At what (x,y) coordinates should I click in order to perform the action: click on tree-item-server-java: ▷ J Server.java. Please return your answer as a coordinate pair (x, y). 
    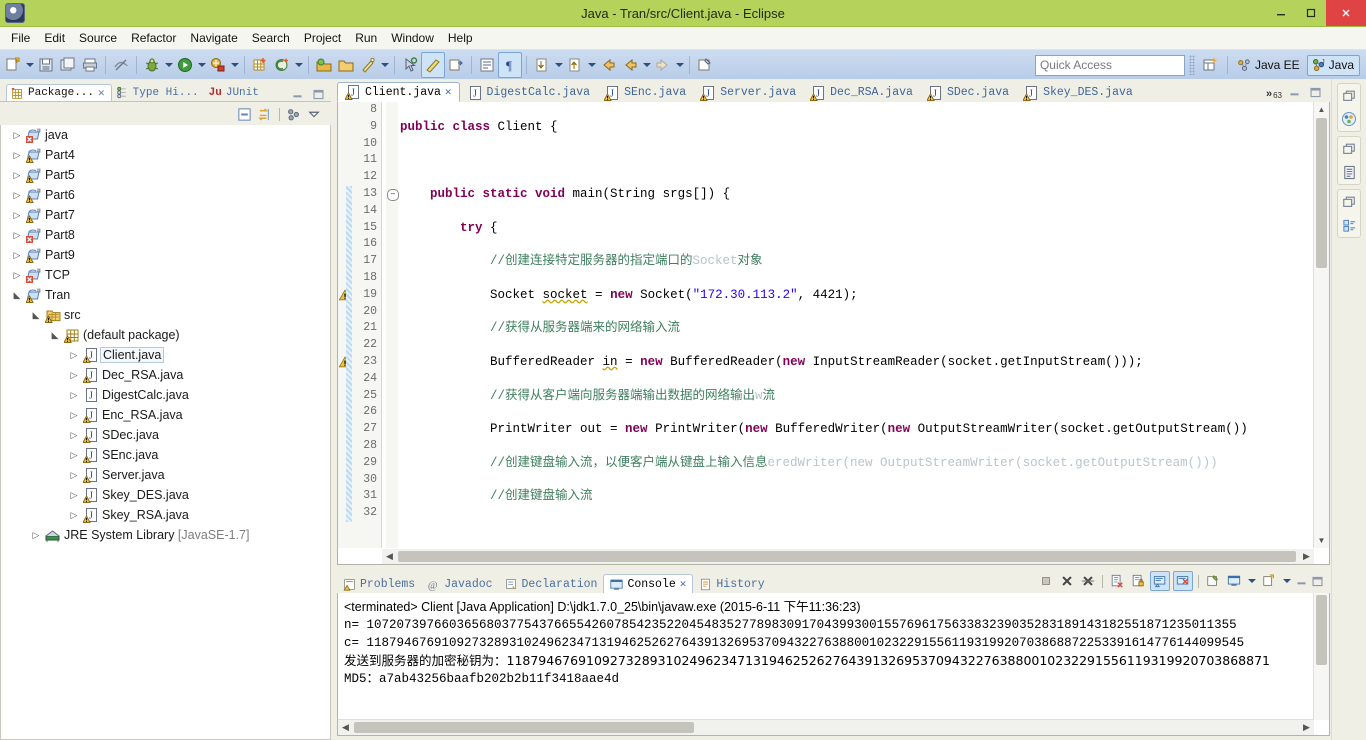
    Looking at the image, I should click on (165, 475).